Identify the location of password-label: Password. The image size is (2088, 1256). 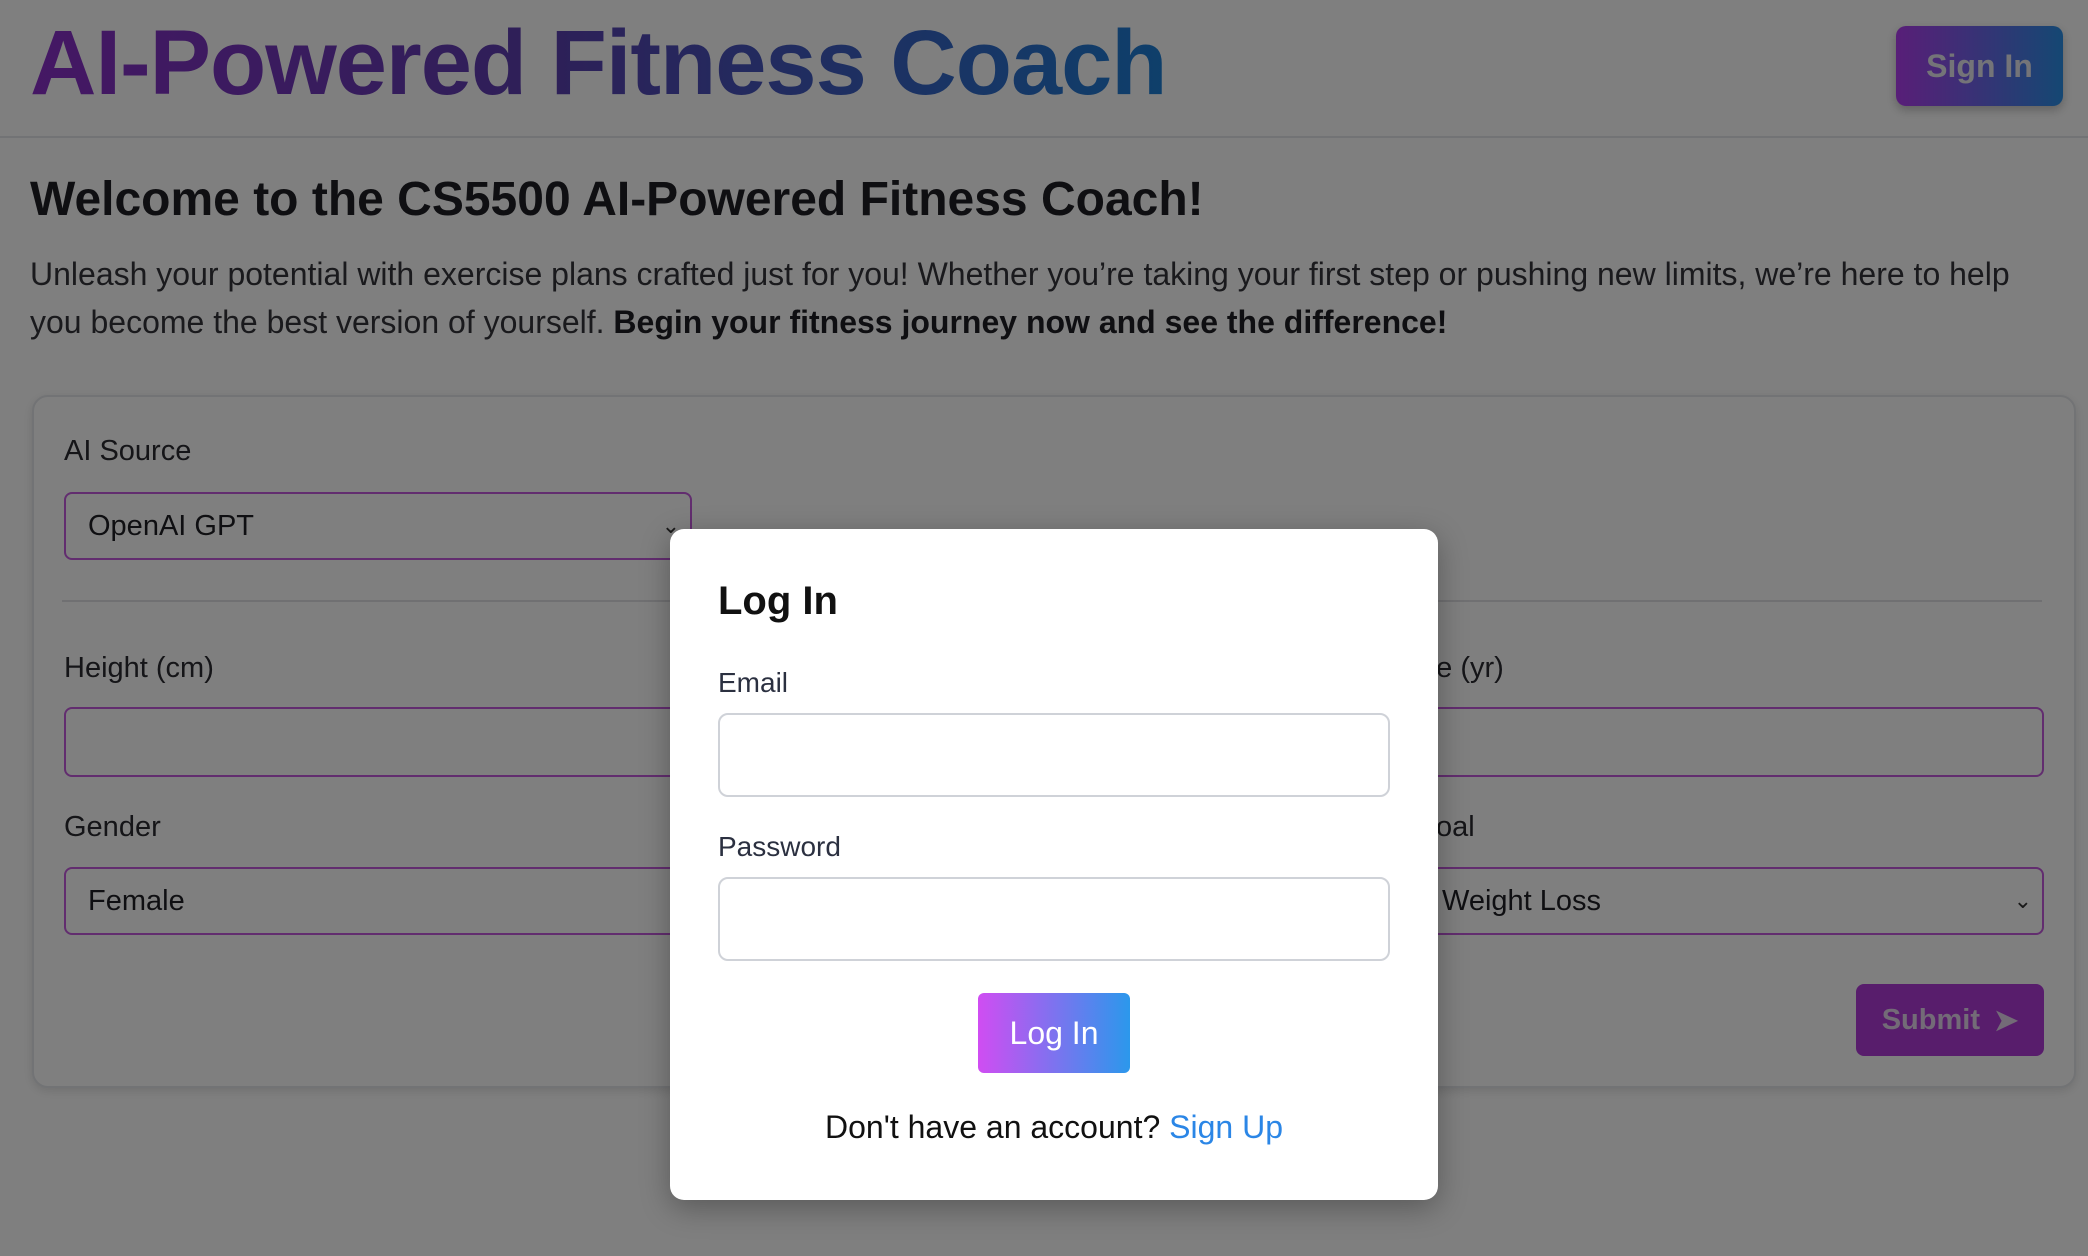
(779, 846).